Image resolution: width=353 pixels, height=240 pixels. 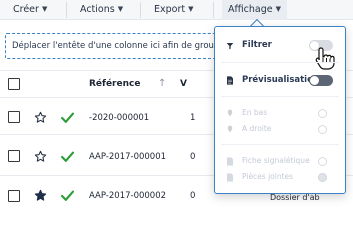 What do you see at coordinates (268, 176) in the screenshot?
I see `attachments-label: Pièces jointes` at bounding box center [268, 176].